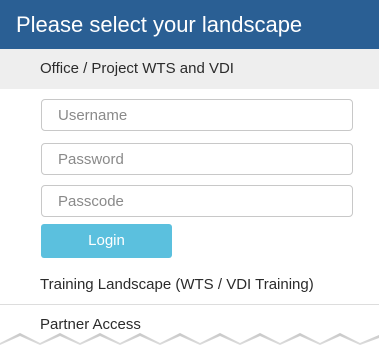 This screenshot has height=349, width=379. I want to click on passcode-input, so click(197, 201).